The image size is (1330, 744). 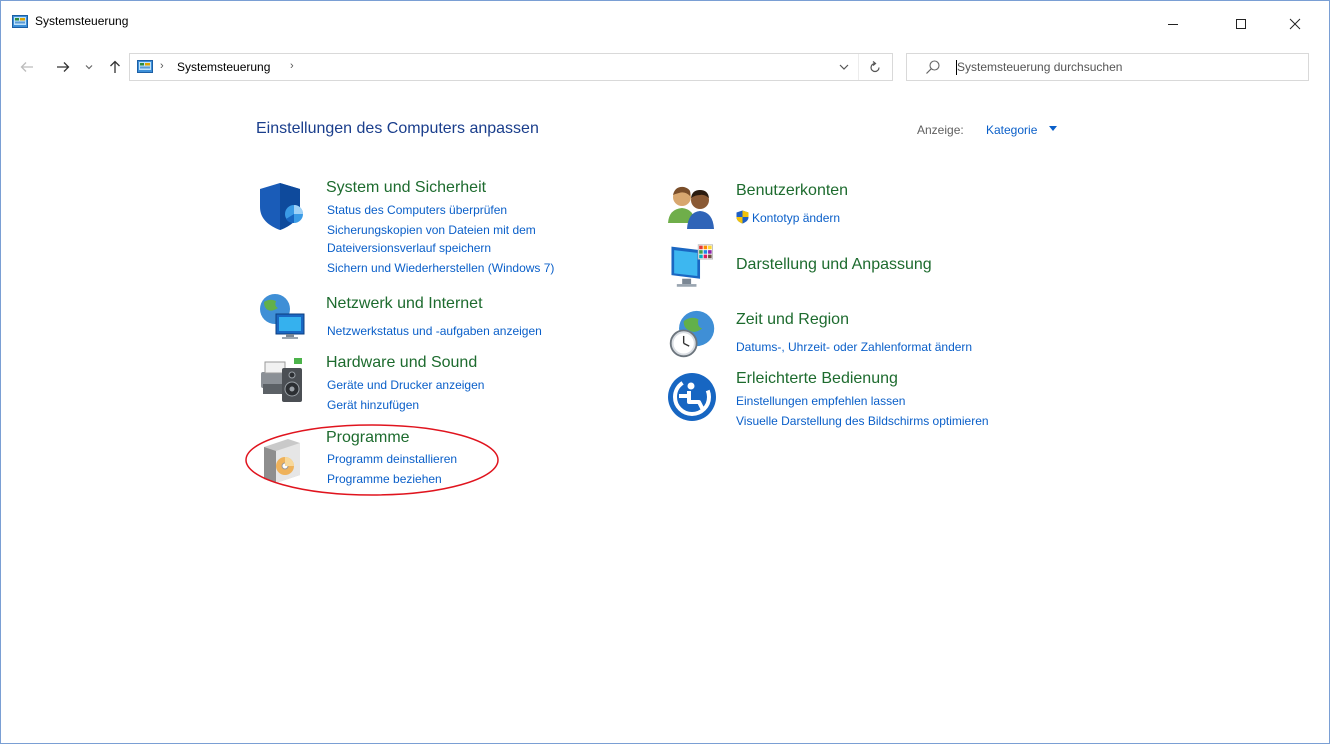 I want to click on link-devices-printers: Geräte und Drucker anzeigen, so click(x=405, y=385).